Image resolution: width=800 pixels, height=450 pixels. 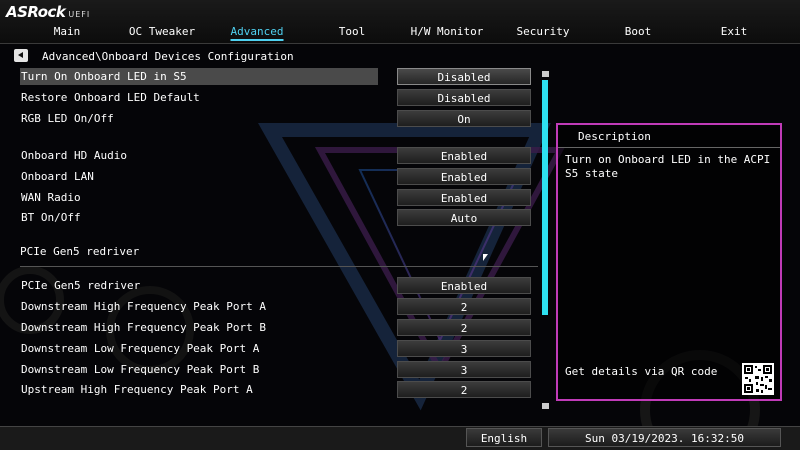 What do you see at coordinates (51, 197) in the screenshot?
I see `setting-label: WAN Radio` at bounding box center [51, 197].